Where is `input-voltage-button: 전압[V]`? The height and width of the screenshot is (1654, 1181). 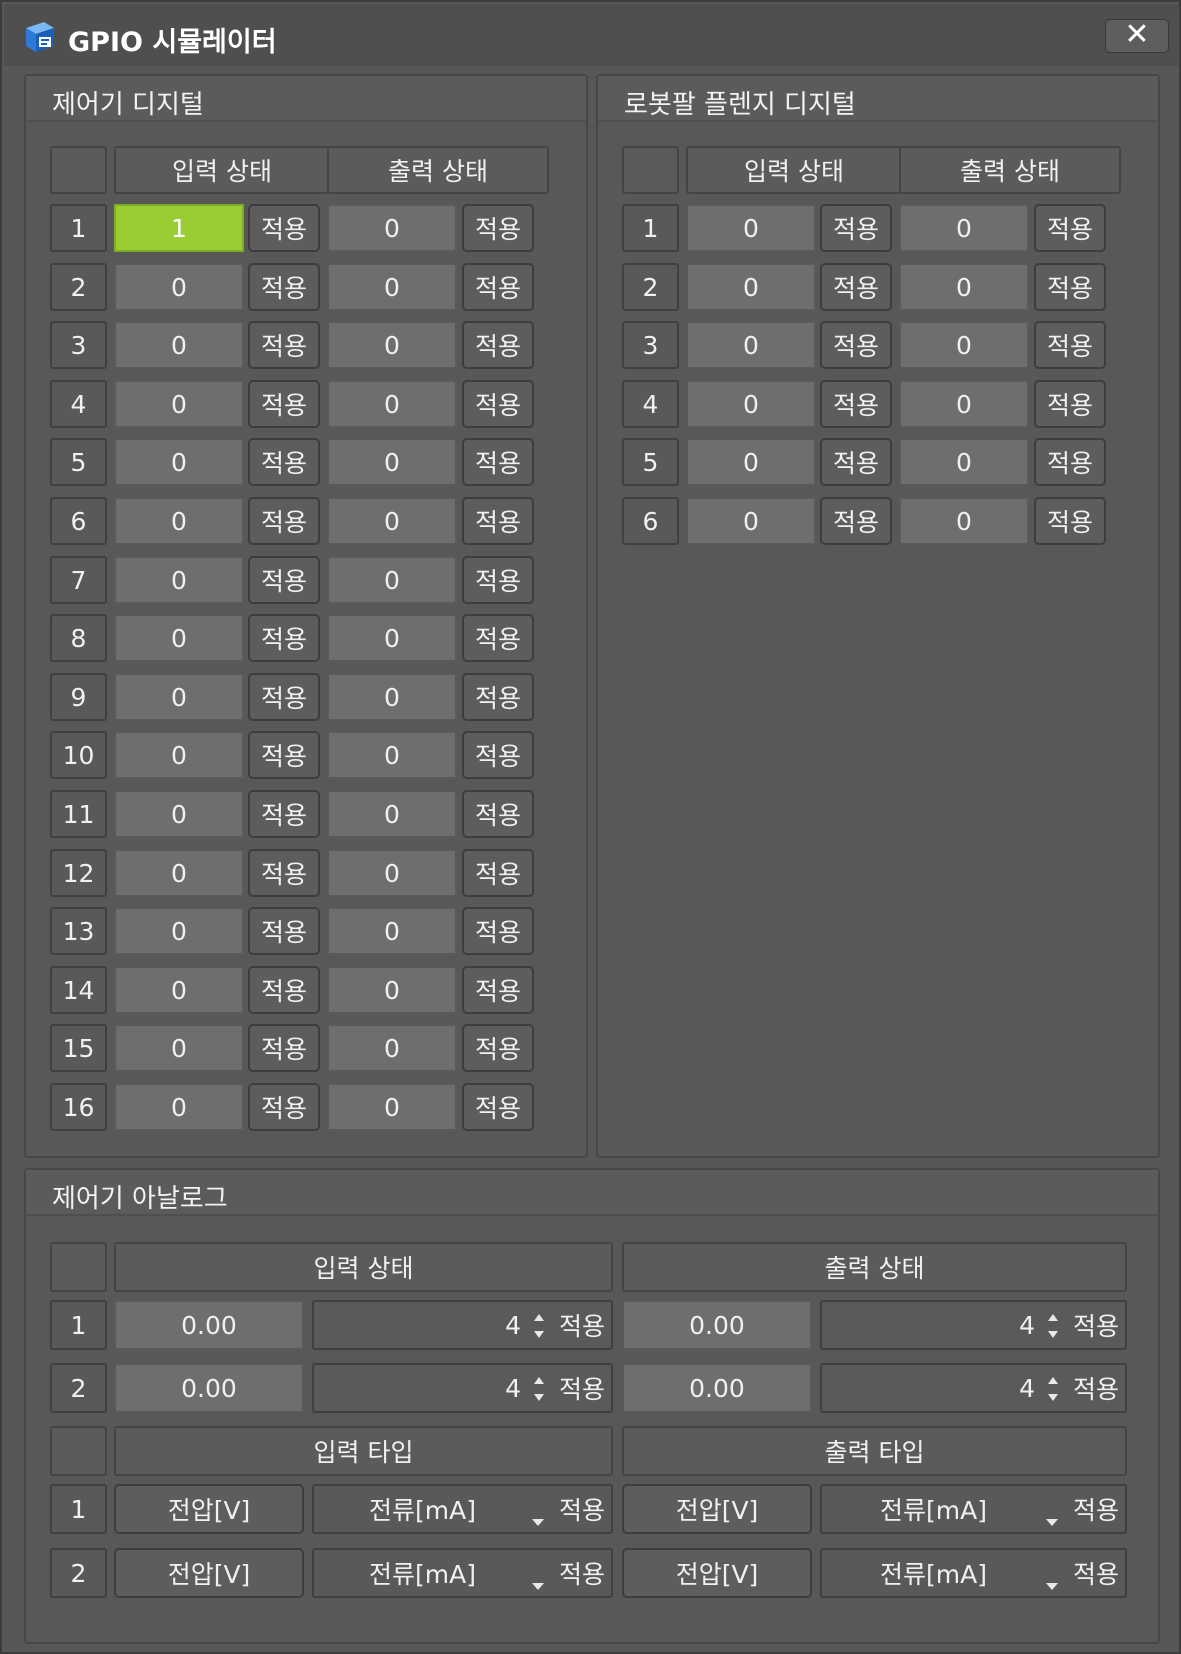
input-voltage-button: 전압[V] is located at coordinates (209, 1509).